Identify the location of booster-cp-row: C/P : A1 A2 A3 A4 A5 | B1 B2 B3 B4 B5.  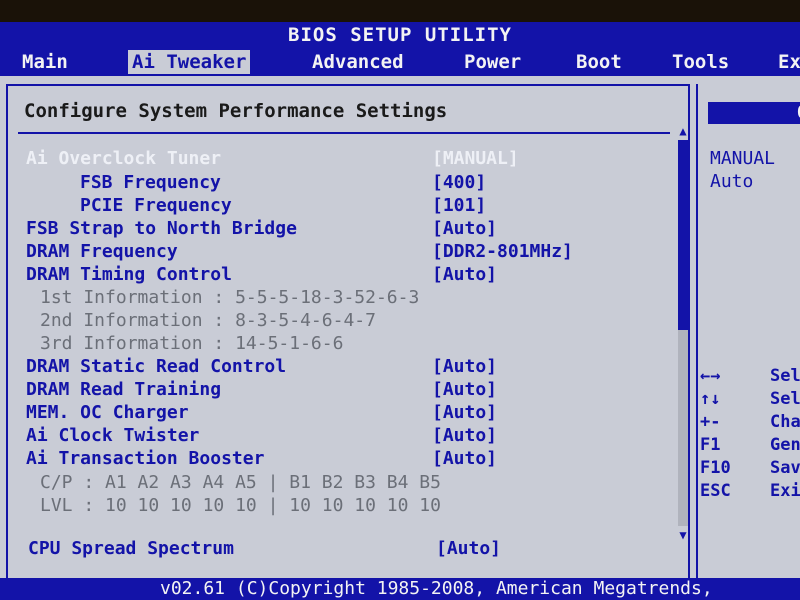
(240, 482).